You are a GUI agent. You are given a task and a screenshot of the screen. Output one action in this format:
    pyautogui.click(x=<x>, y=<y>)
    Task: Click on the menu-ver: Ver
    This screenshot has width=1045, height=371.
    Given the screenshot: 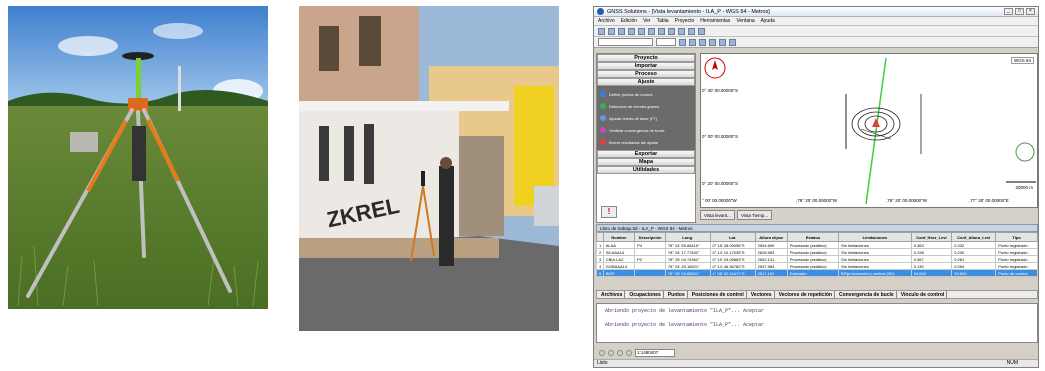 What is the action you would take?
    pyautogui.click(x=647, y=21)
    